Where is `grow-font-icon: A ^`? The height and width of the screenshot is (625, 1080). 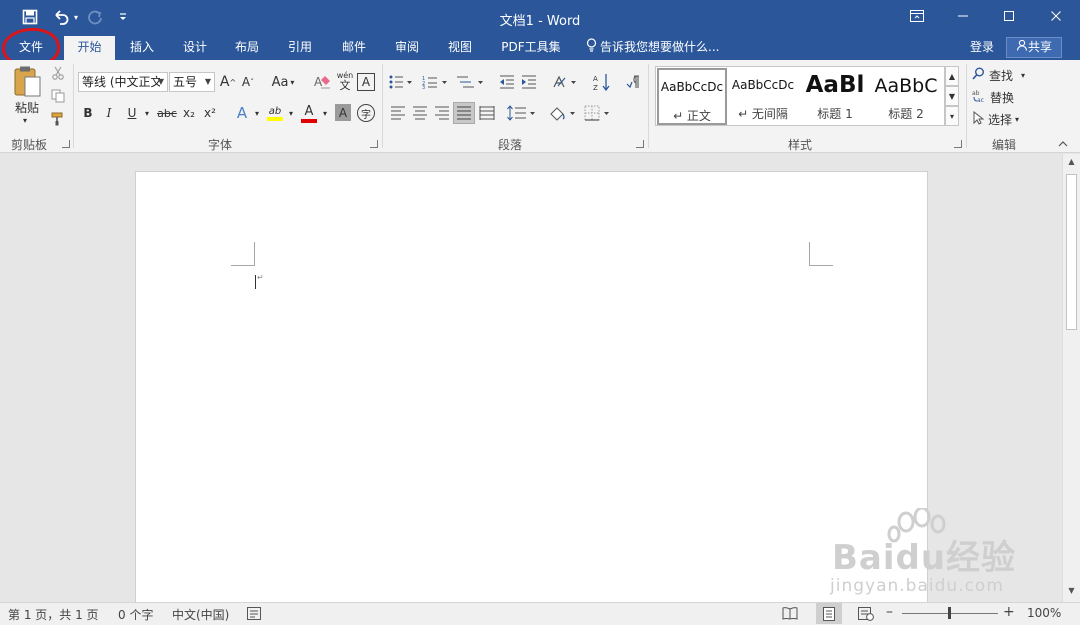
grow-font-icon: A ^ is located at coordinates (228, 82).